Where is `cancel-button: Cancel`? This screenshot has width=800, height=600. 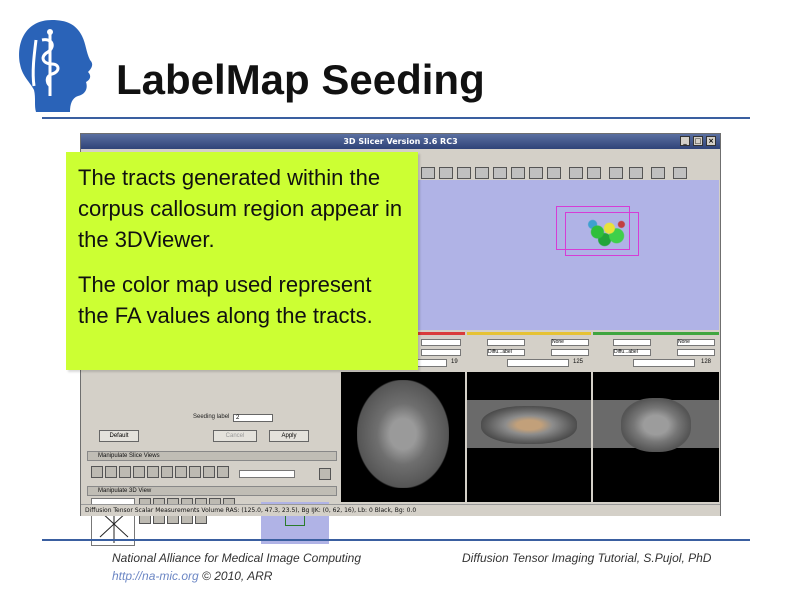
cancel-button: Cancel is located at coordinates (235, 436).